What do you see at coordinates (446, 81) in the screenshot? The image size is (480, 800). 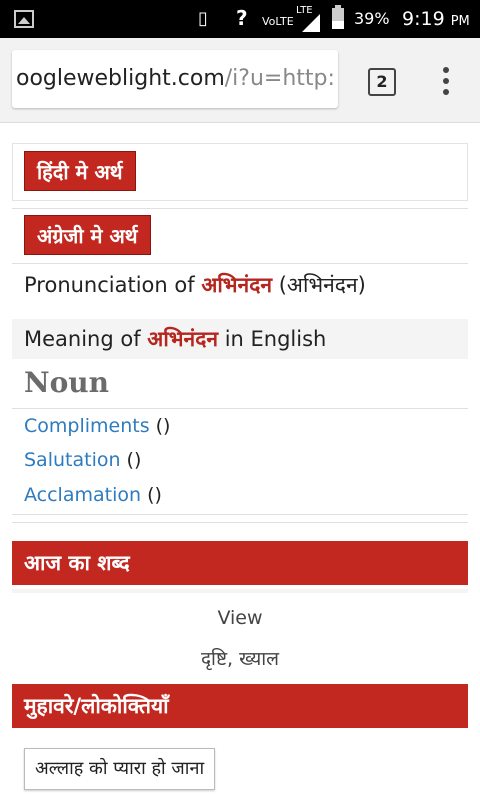 I see `overflow-menu-icon` at bounding box center [446, 81].